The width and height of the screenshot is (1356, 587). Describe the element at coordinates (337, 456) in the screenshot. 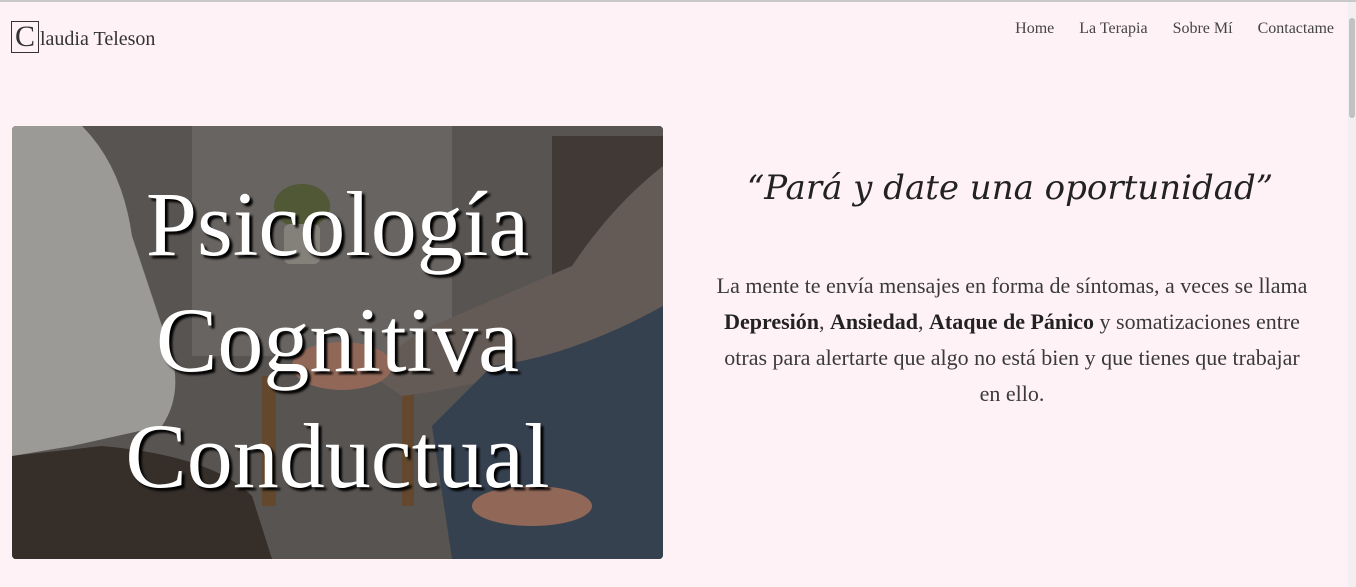

I see `hero-title-line-3: Conductual` at that location.